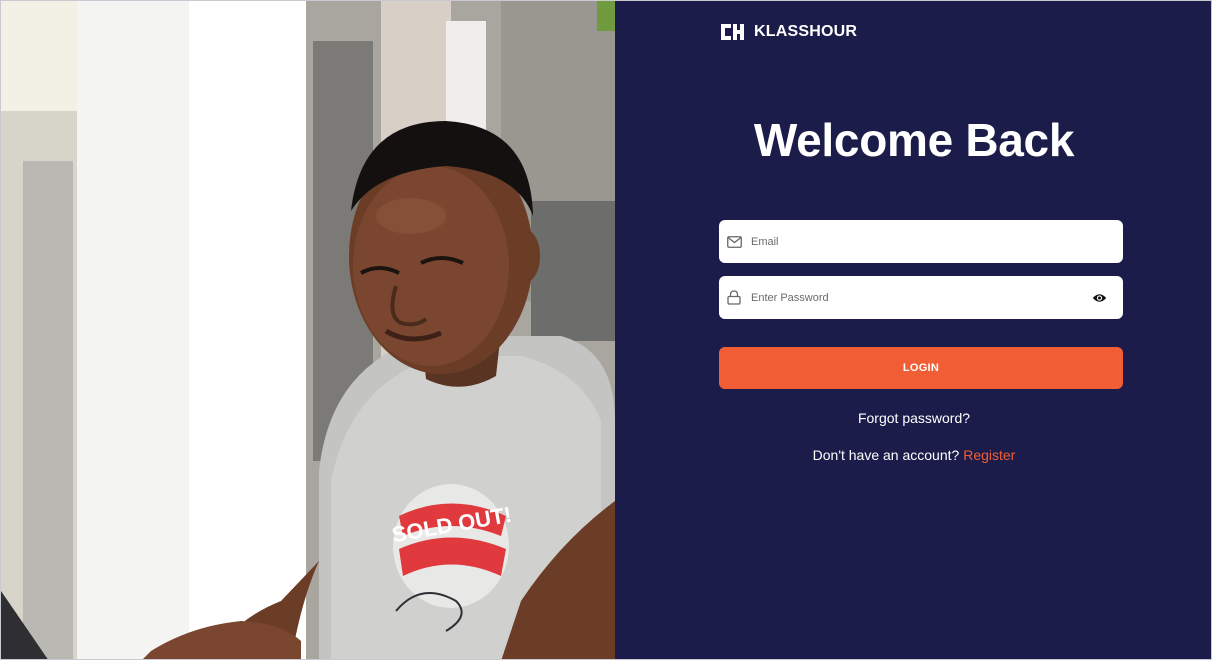 The height and width of the screenshot is (660, 1212). What do you see at coordinates (914, 140) in the screenshot?
I see `page-title: Welcome Back` at bounding box center [914, 140].